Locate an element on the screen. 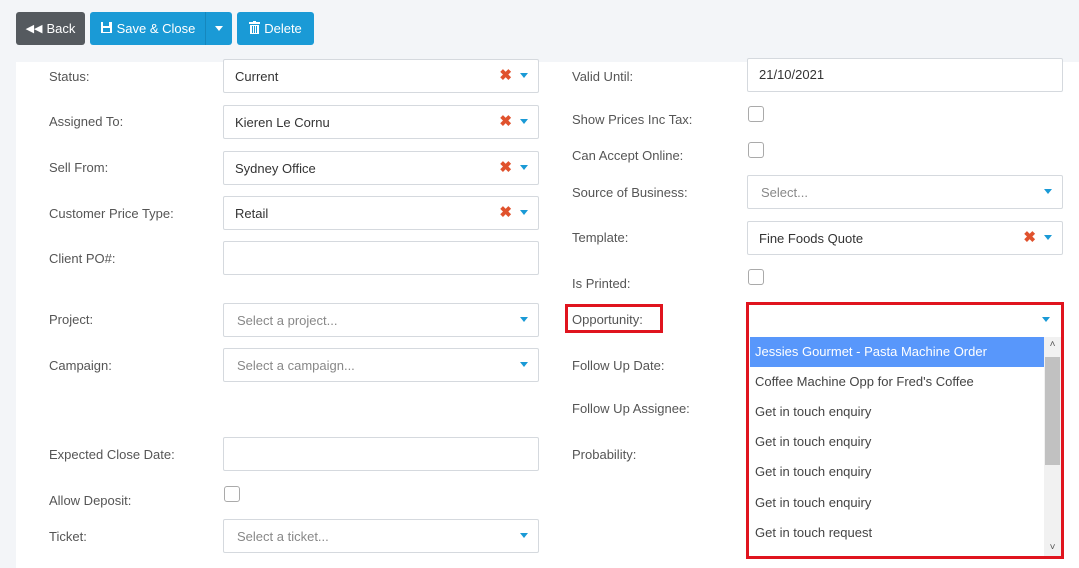 Image resolution: width=1079 pixels, height=568 pixels. allow-deposit-checkbox is located at coordinates (232, 494).